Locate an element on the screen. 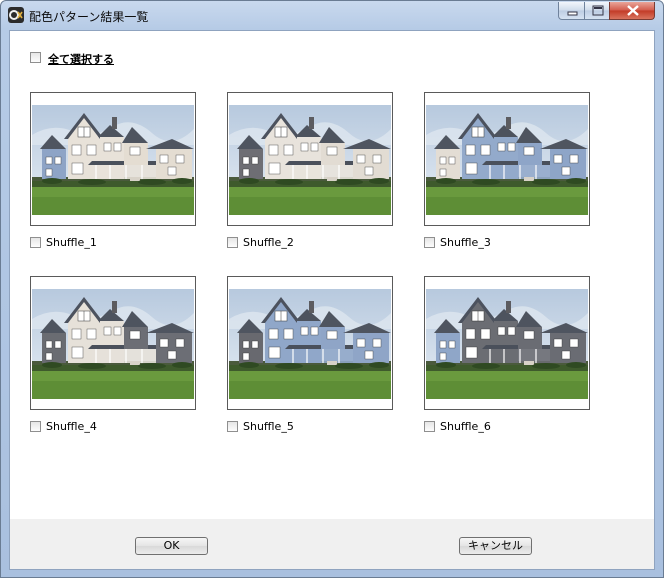  pattern-label: Shuffle_6 is located at coordinates (465, 426).